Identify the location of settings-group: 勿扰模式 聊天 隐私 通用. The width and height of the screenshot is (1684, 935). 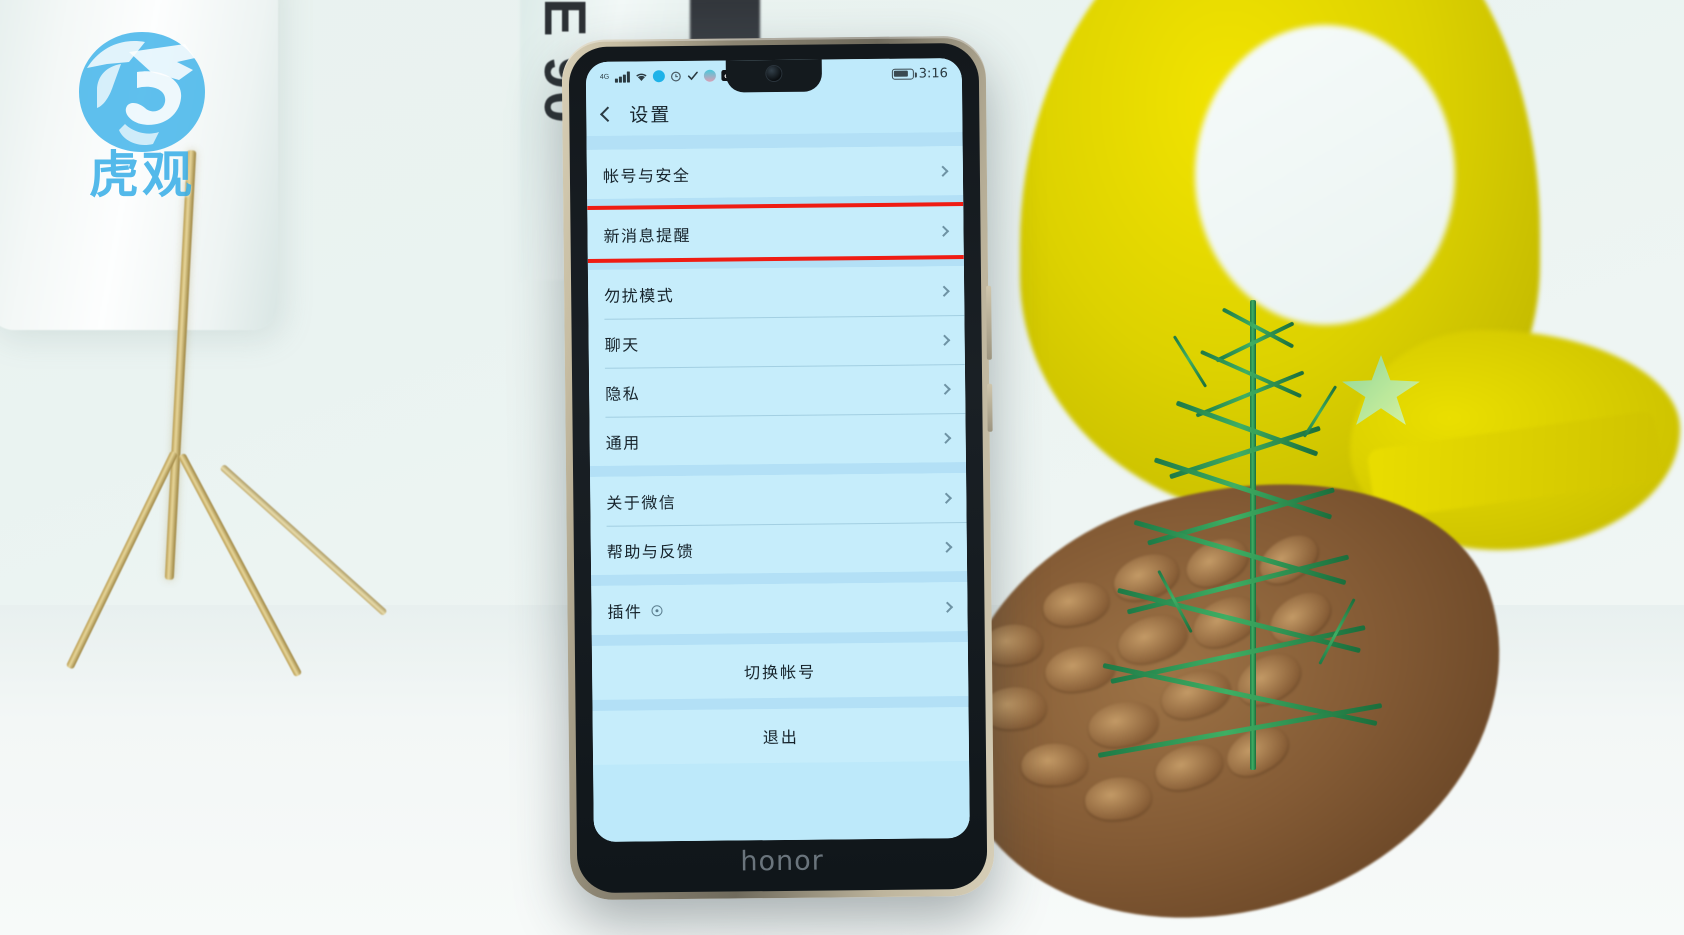
(776, 366).